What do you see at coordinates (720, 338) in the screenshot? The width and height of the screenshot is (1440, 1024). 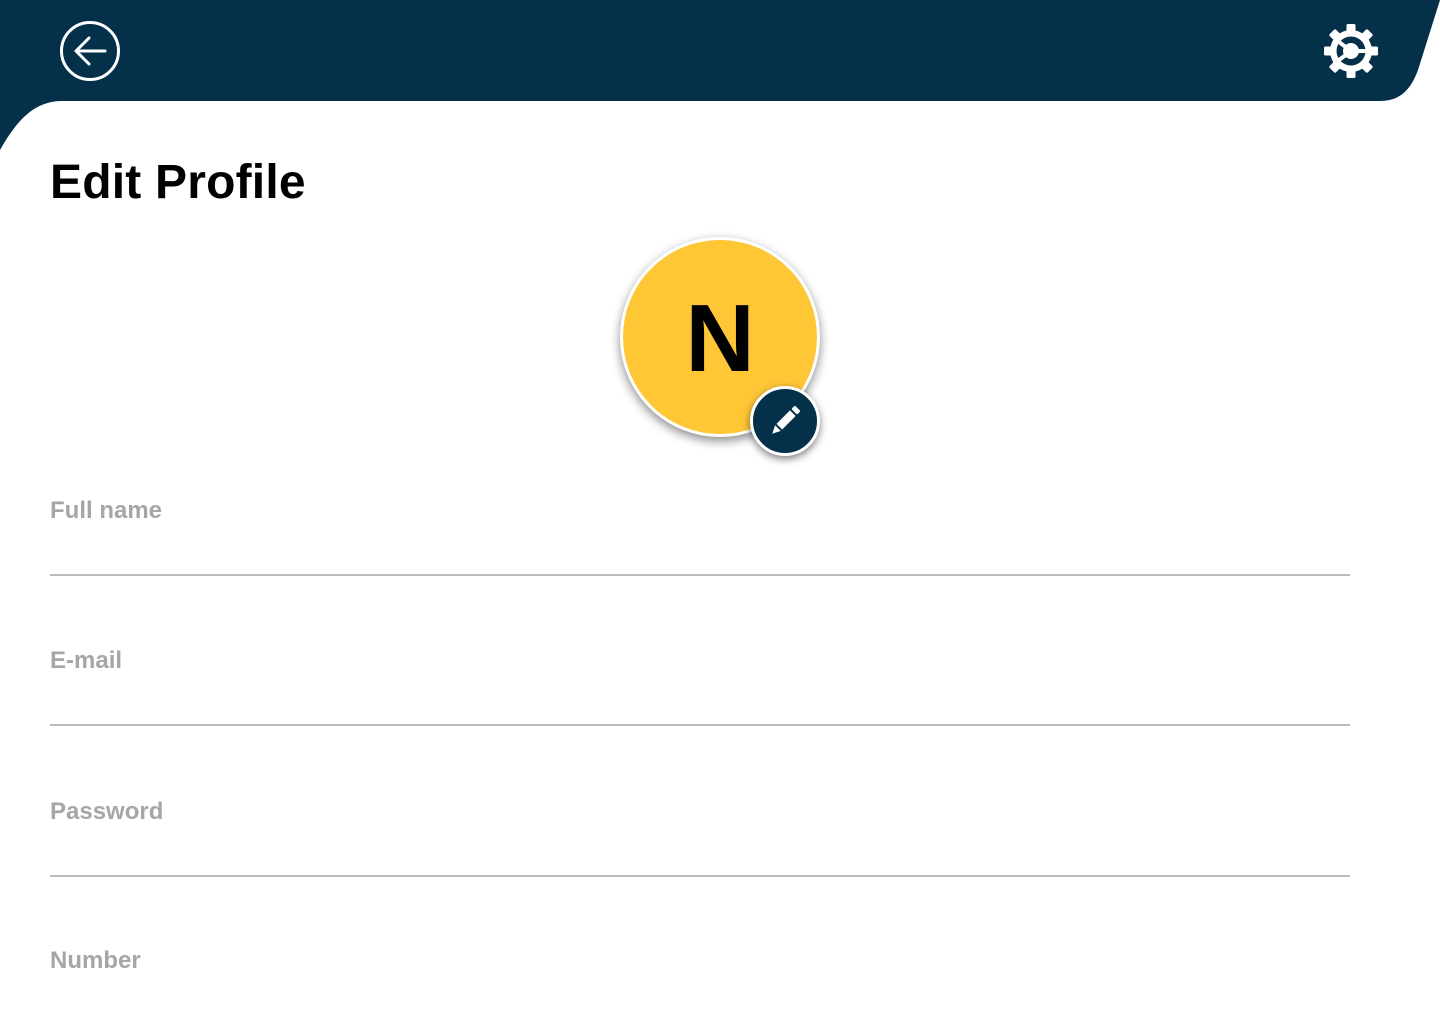 I see `avatar-initial: N` at bounding box center [720, 338].